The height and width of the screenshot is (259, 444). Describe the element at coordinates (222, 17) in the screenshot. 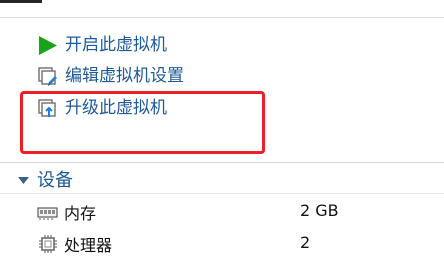

I see `top-separator` at that location.